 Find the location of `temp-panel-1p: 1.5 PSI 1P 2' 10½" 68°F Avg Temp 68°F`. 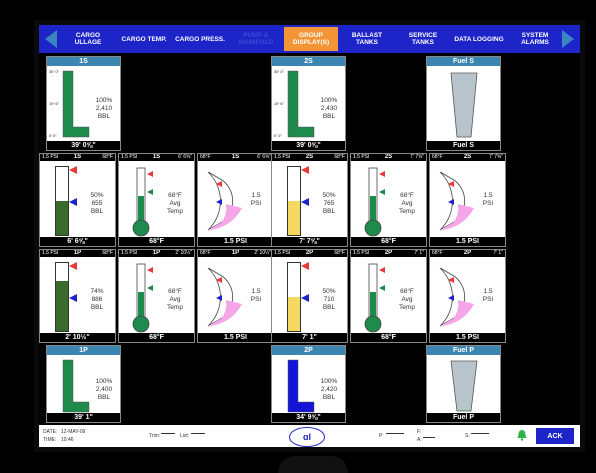

temp-panel-1p: 1.5 PSI 1P 2' 10½" 68°F Avg Temp 68°F is located at coordinates (156, 296).